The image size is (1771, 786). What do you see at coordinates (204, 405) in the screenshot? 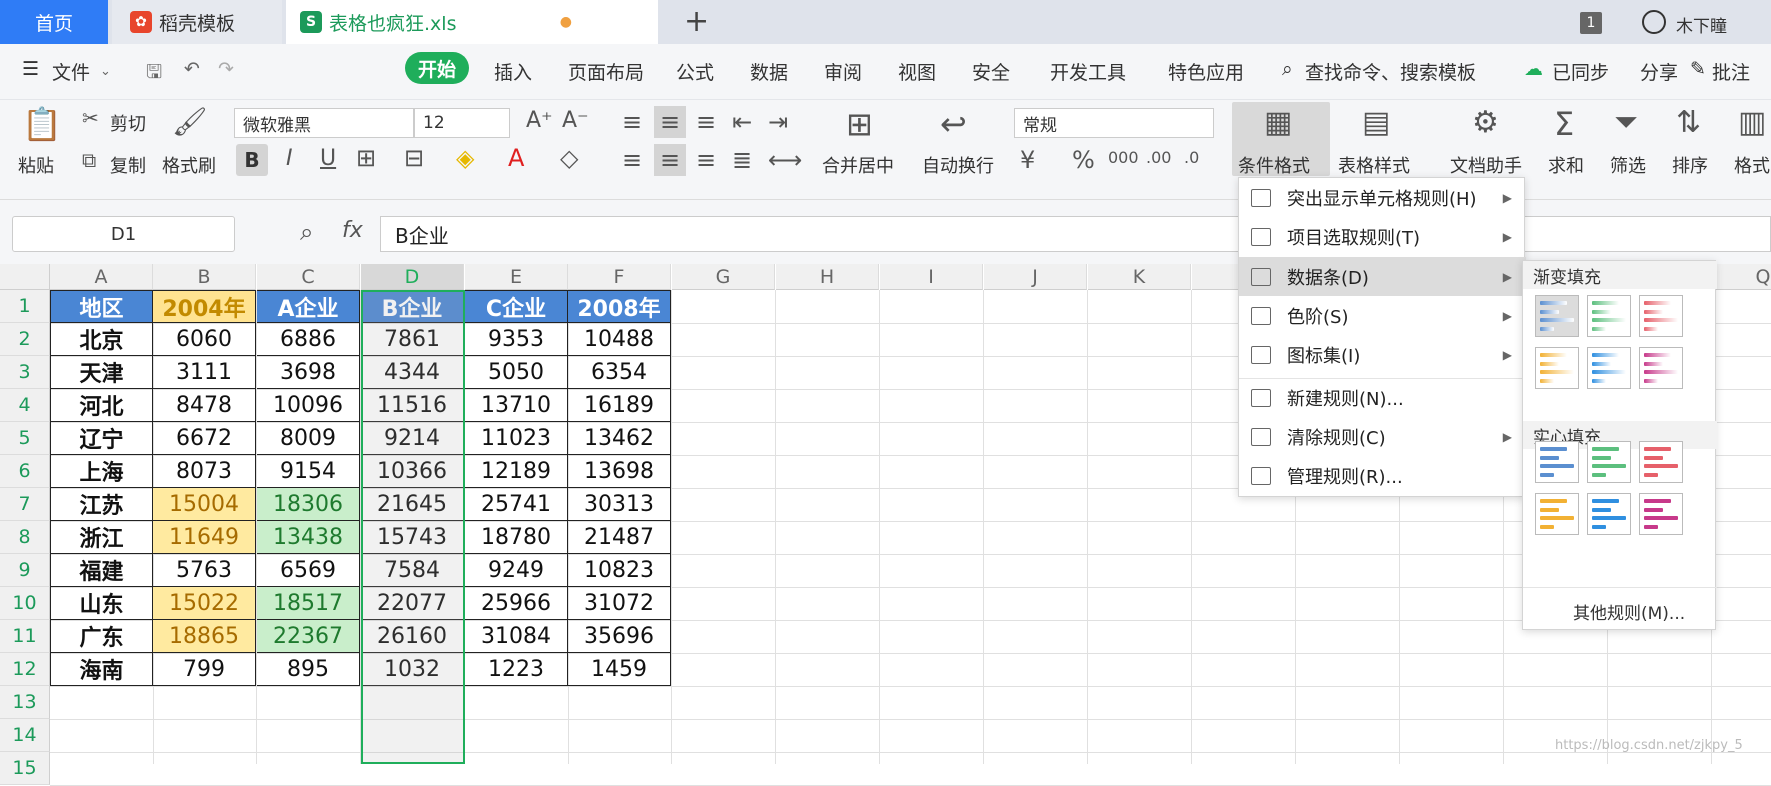
I see `cell-B4: 8478` at bounding box center [204, 405].